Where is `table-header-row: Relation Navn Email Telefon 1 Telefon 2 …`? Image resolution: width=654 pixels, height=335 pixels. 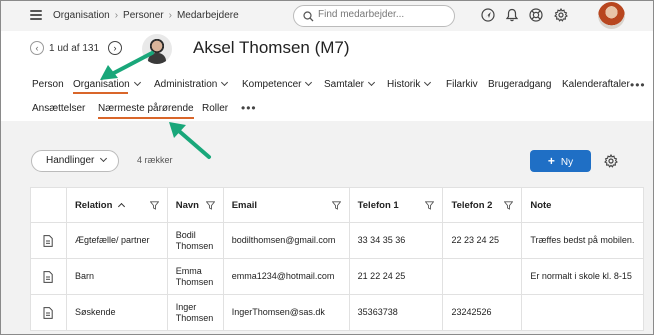 table-header-row: Relation Navn Email Telefon 1 Telefon 2 … is located at coordinates (337, 205).